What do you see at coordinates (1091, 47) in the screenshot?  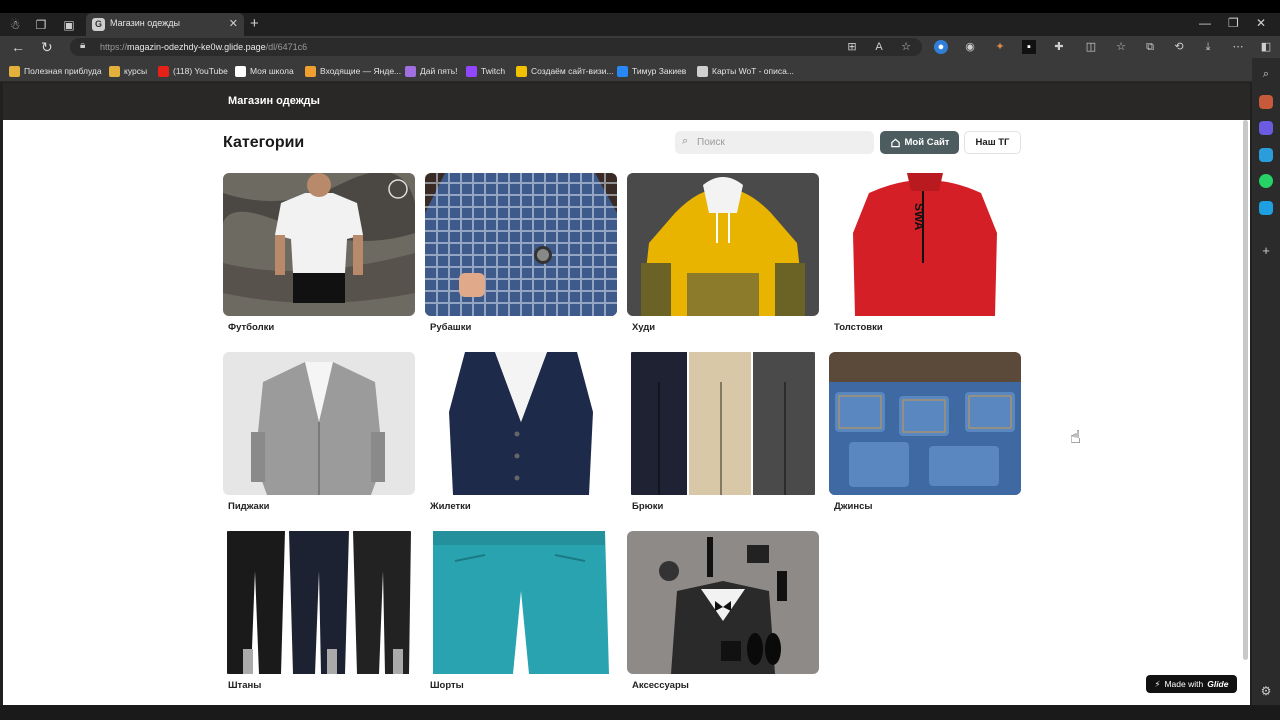 I see `split-screen-icon: ◫` at bounding box center [1091, 47].